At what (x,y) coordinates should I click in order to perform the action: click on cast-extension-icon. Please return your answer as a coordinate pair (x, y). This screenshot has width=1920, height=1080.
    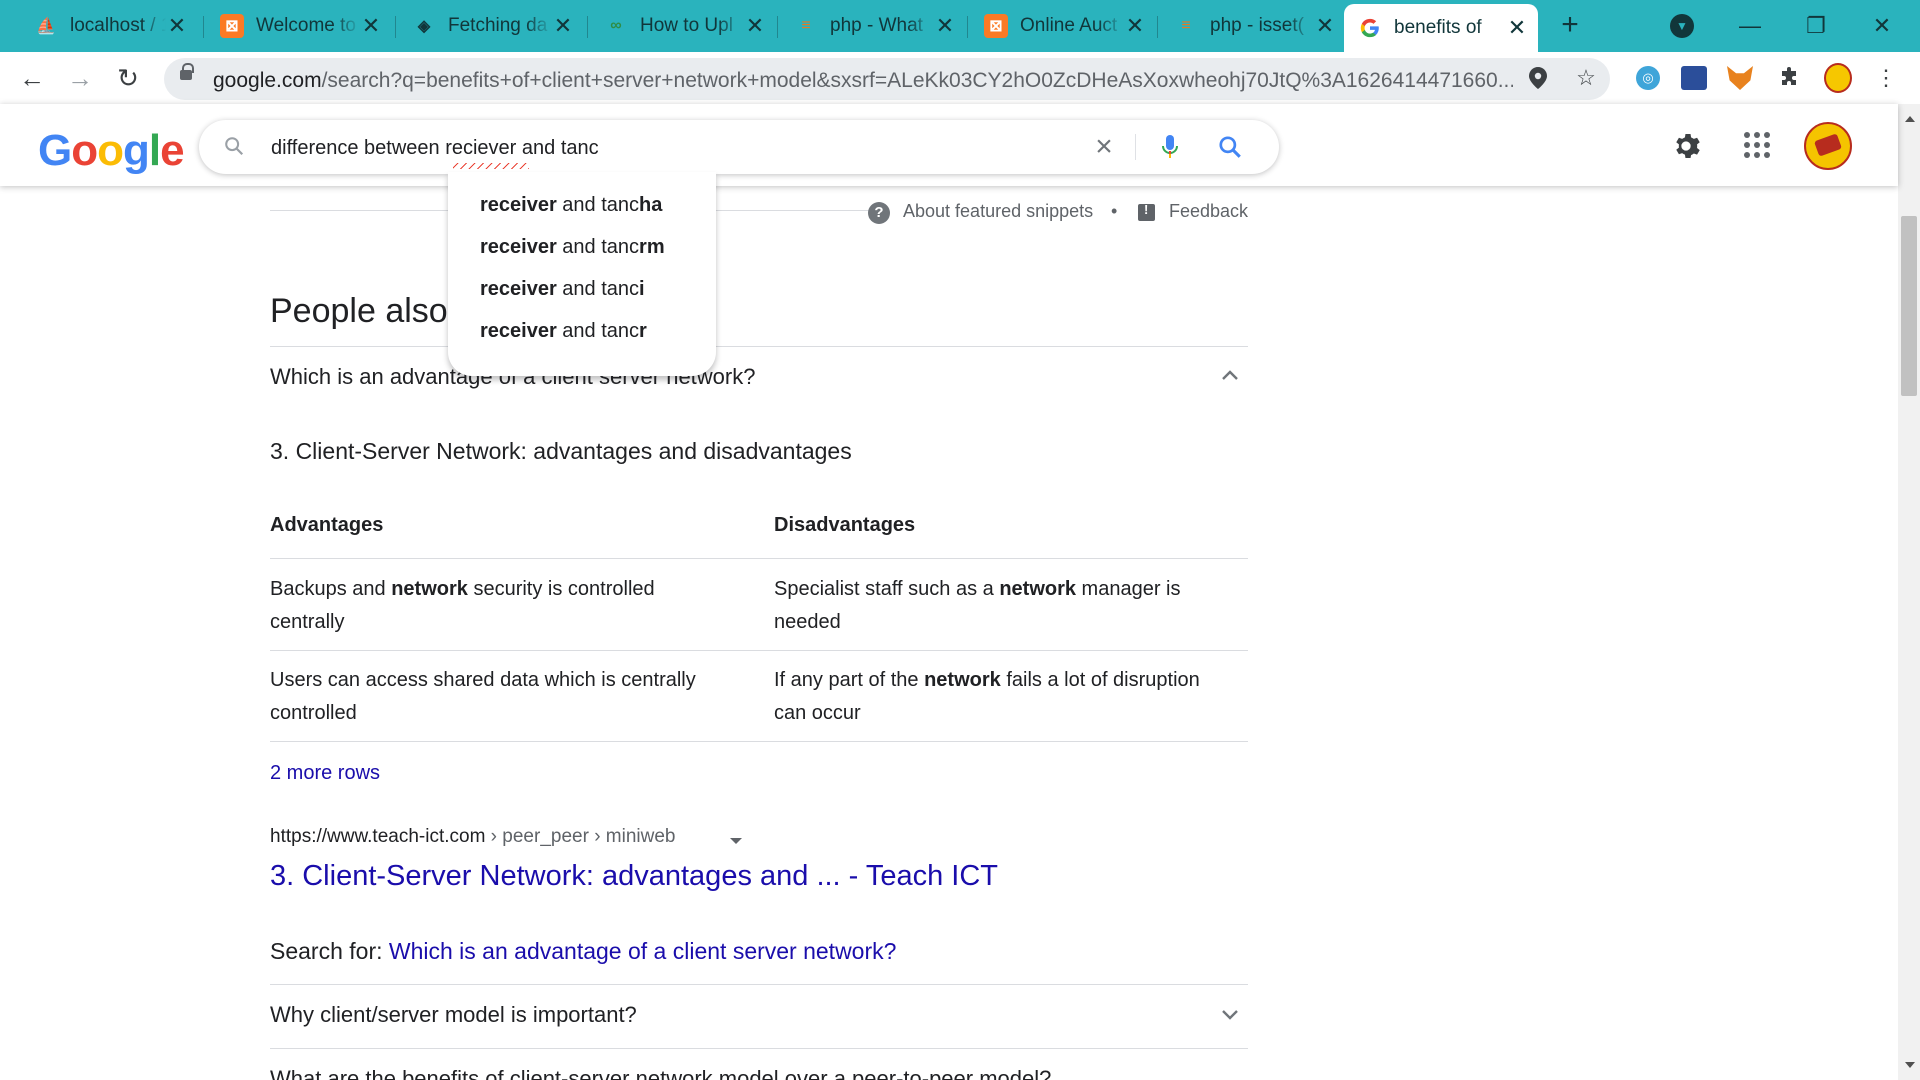
    Looking at the image, I should click on (1694, 78).